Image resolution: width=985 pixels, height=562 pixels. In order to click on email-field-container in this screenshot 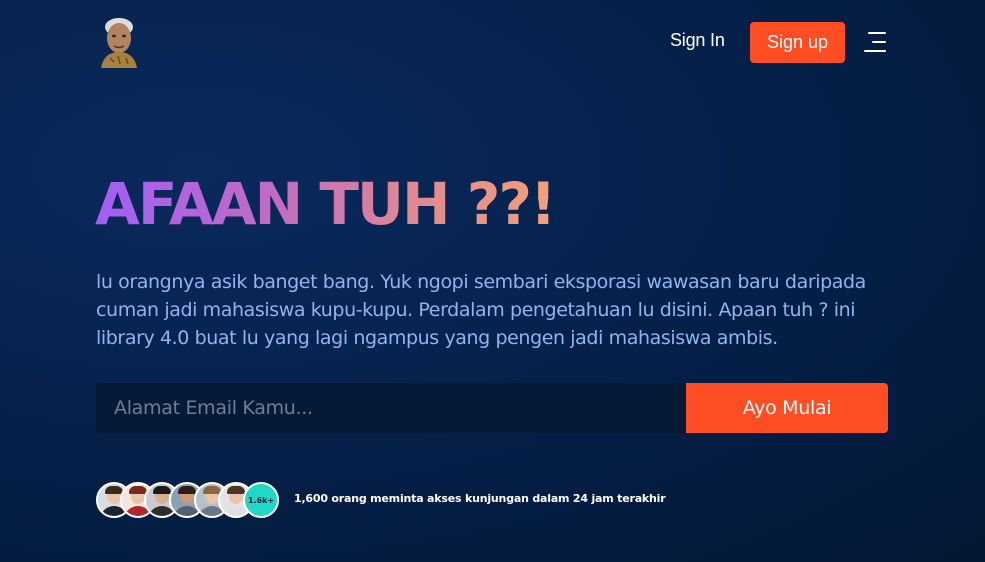, I will do `click(391, 408)`.